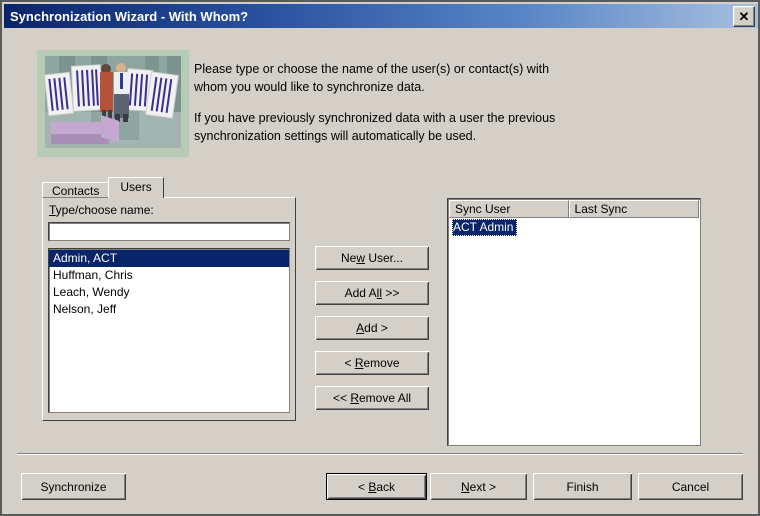 Image resolution: width=760 pixels, height=516 pixels. I want to click on synchronize-button: Synchronize, so click(73, 486).